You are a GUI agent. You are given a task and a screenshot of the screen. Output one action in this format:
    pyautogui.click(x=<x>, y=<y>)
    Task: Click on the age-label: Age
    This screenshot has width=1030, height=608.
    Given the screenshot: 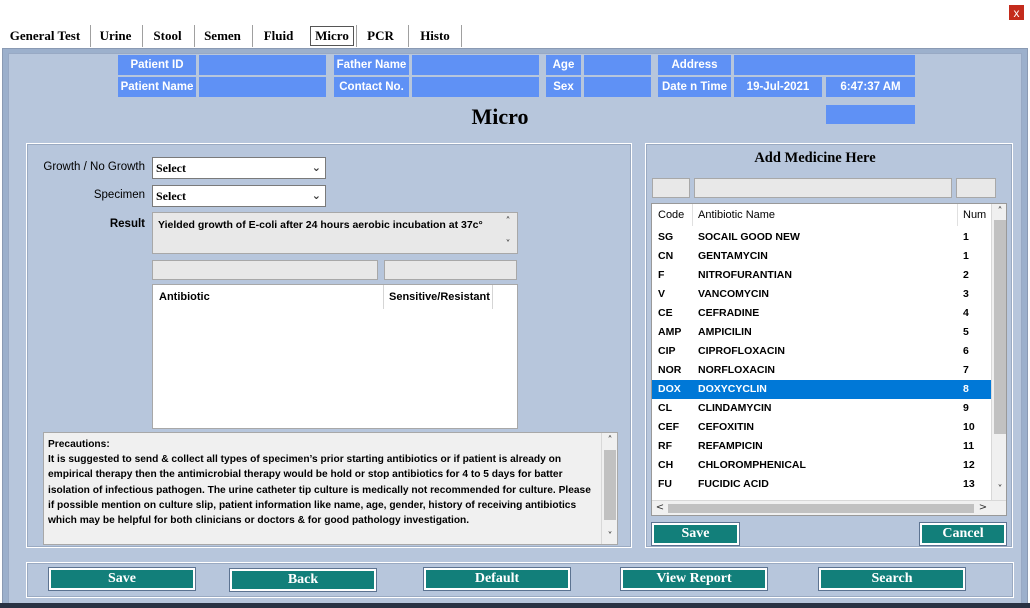 What is the action you would take?
    pyautogui.click(x=563, y=65)
    